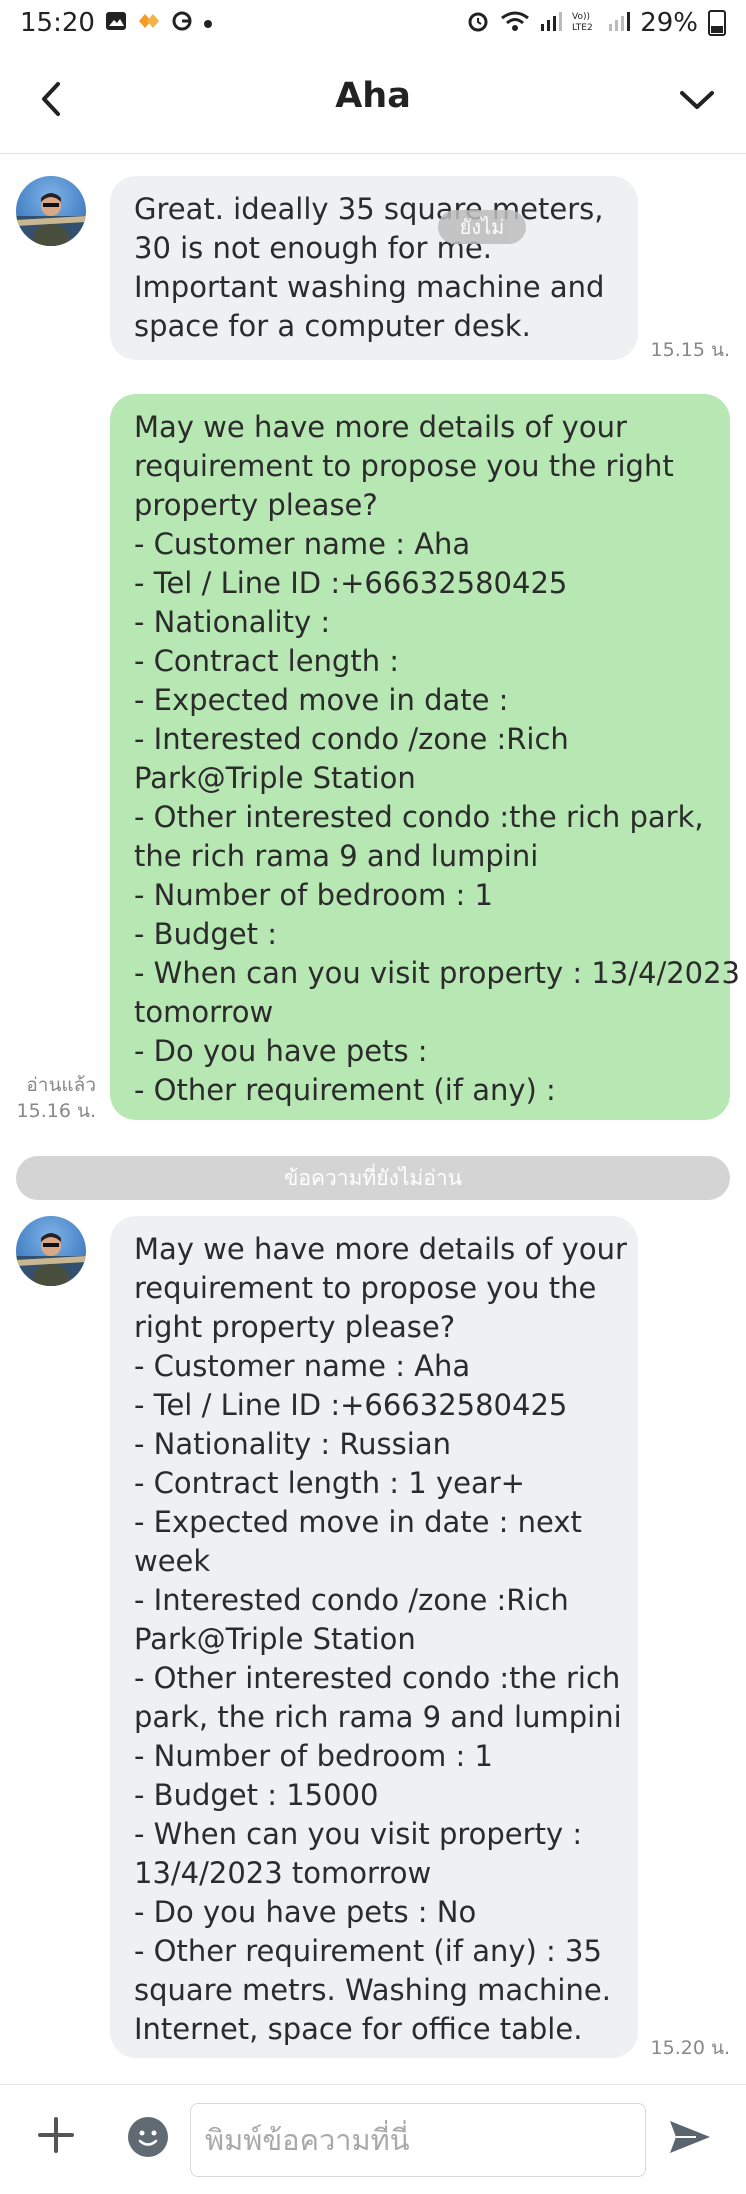 The height and width of the screenshot is (2194, 746). Describe the element at coordinates (267, 661) in the screenshot. I see `message-line: - Contract length :` at that location.